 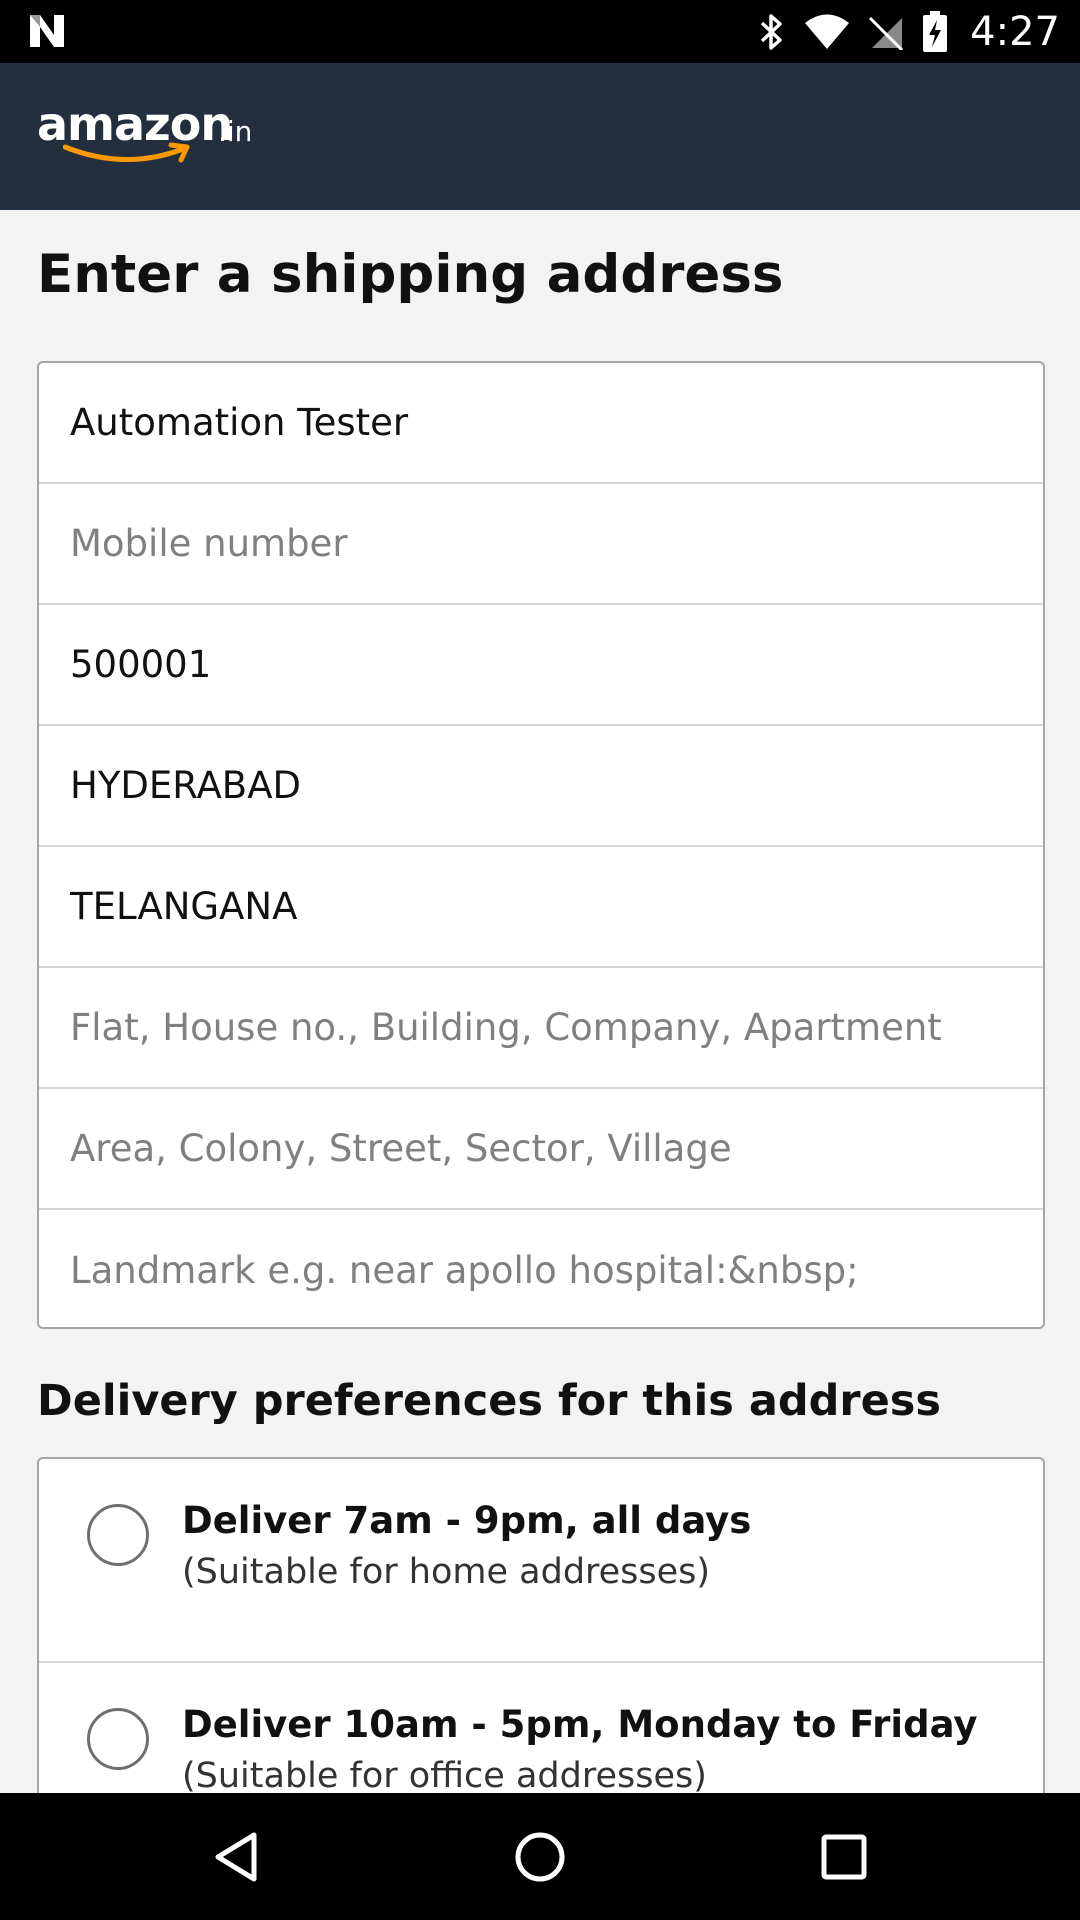 I want to click on no-sim-icon, so click(x=886, y=33).